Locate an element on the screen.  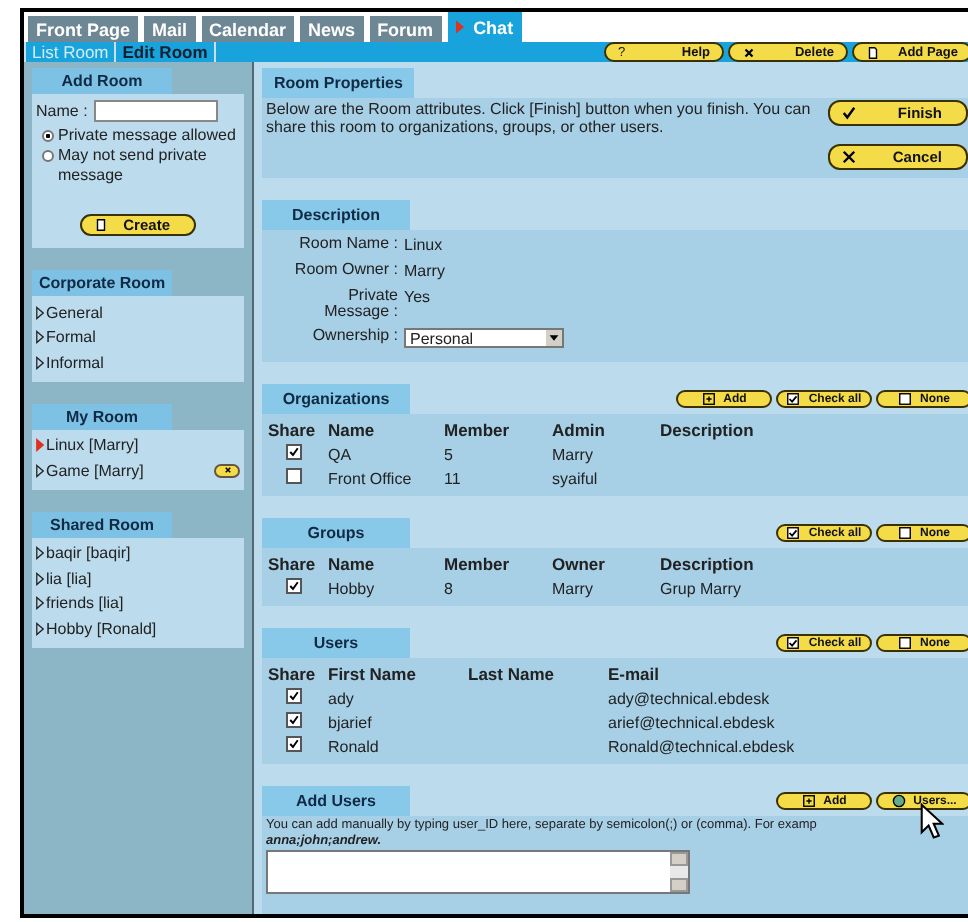
table-cell: QA is located at coordinates (340, 454).